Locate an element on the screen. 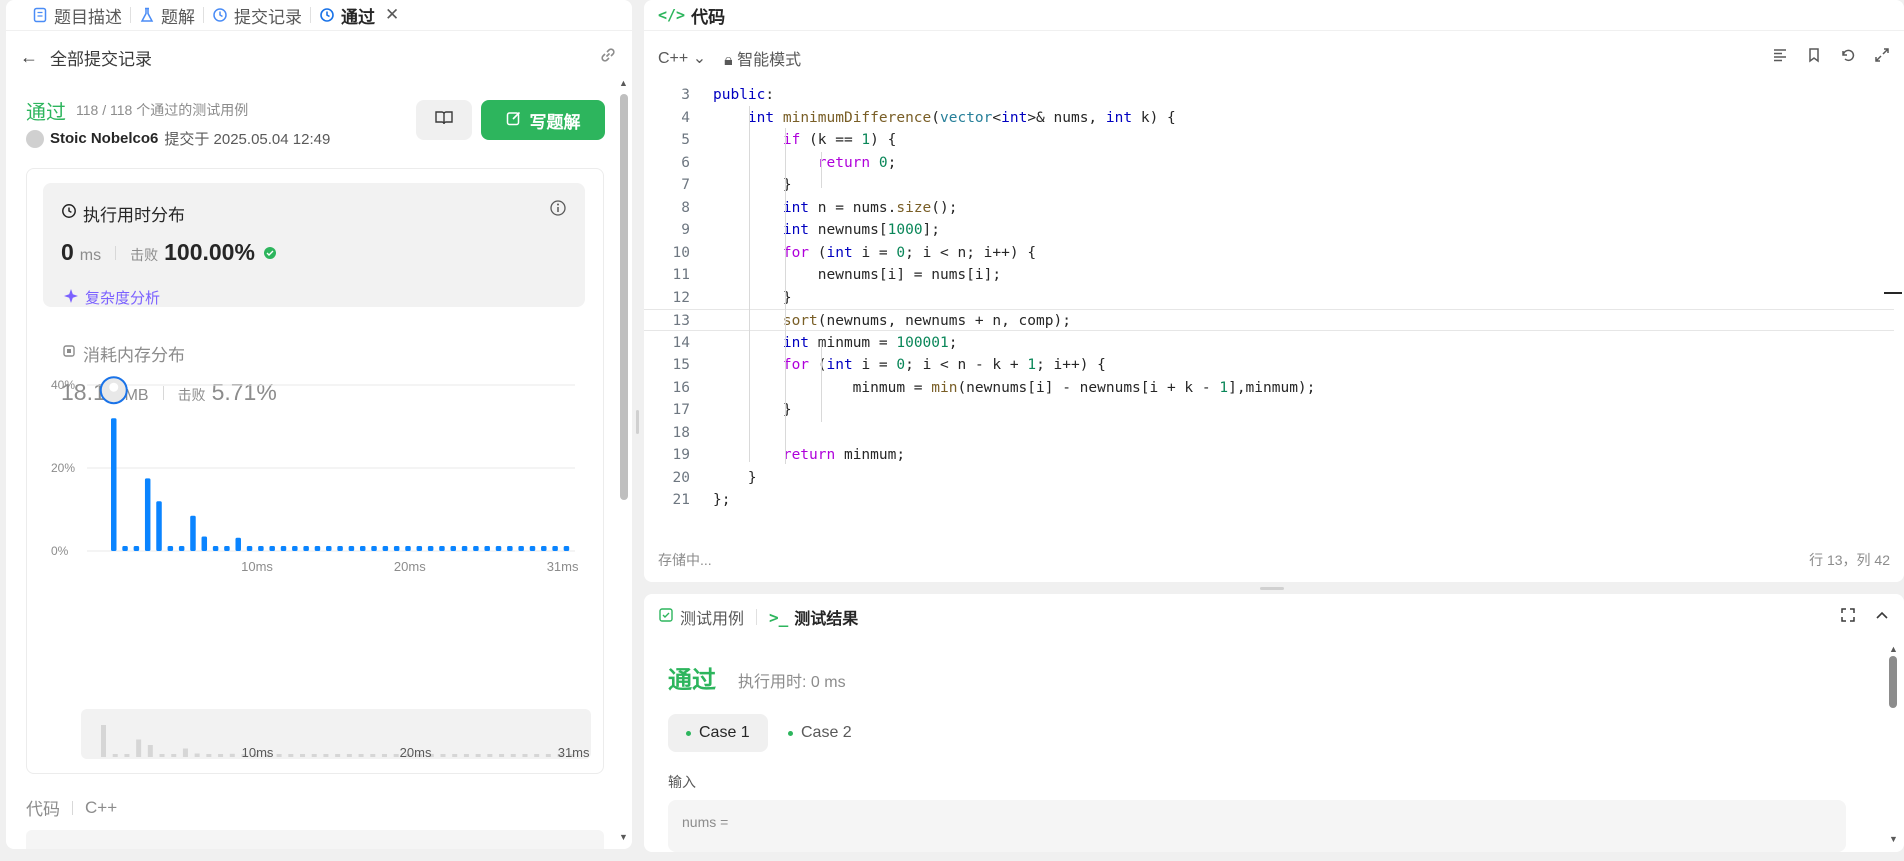 The height and width of the screenshot is (861, 1904). input-box: nums = is located at coordinates (1257, 826).